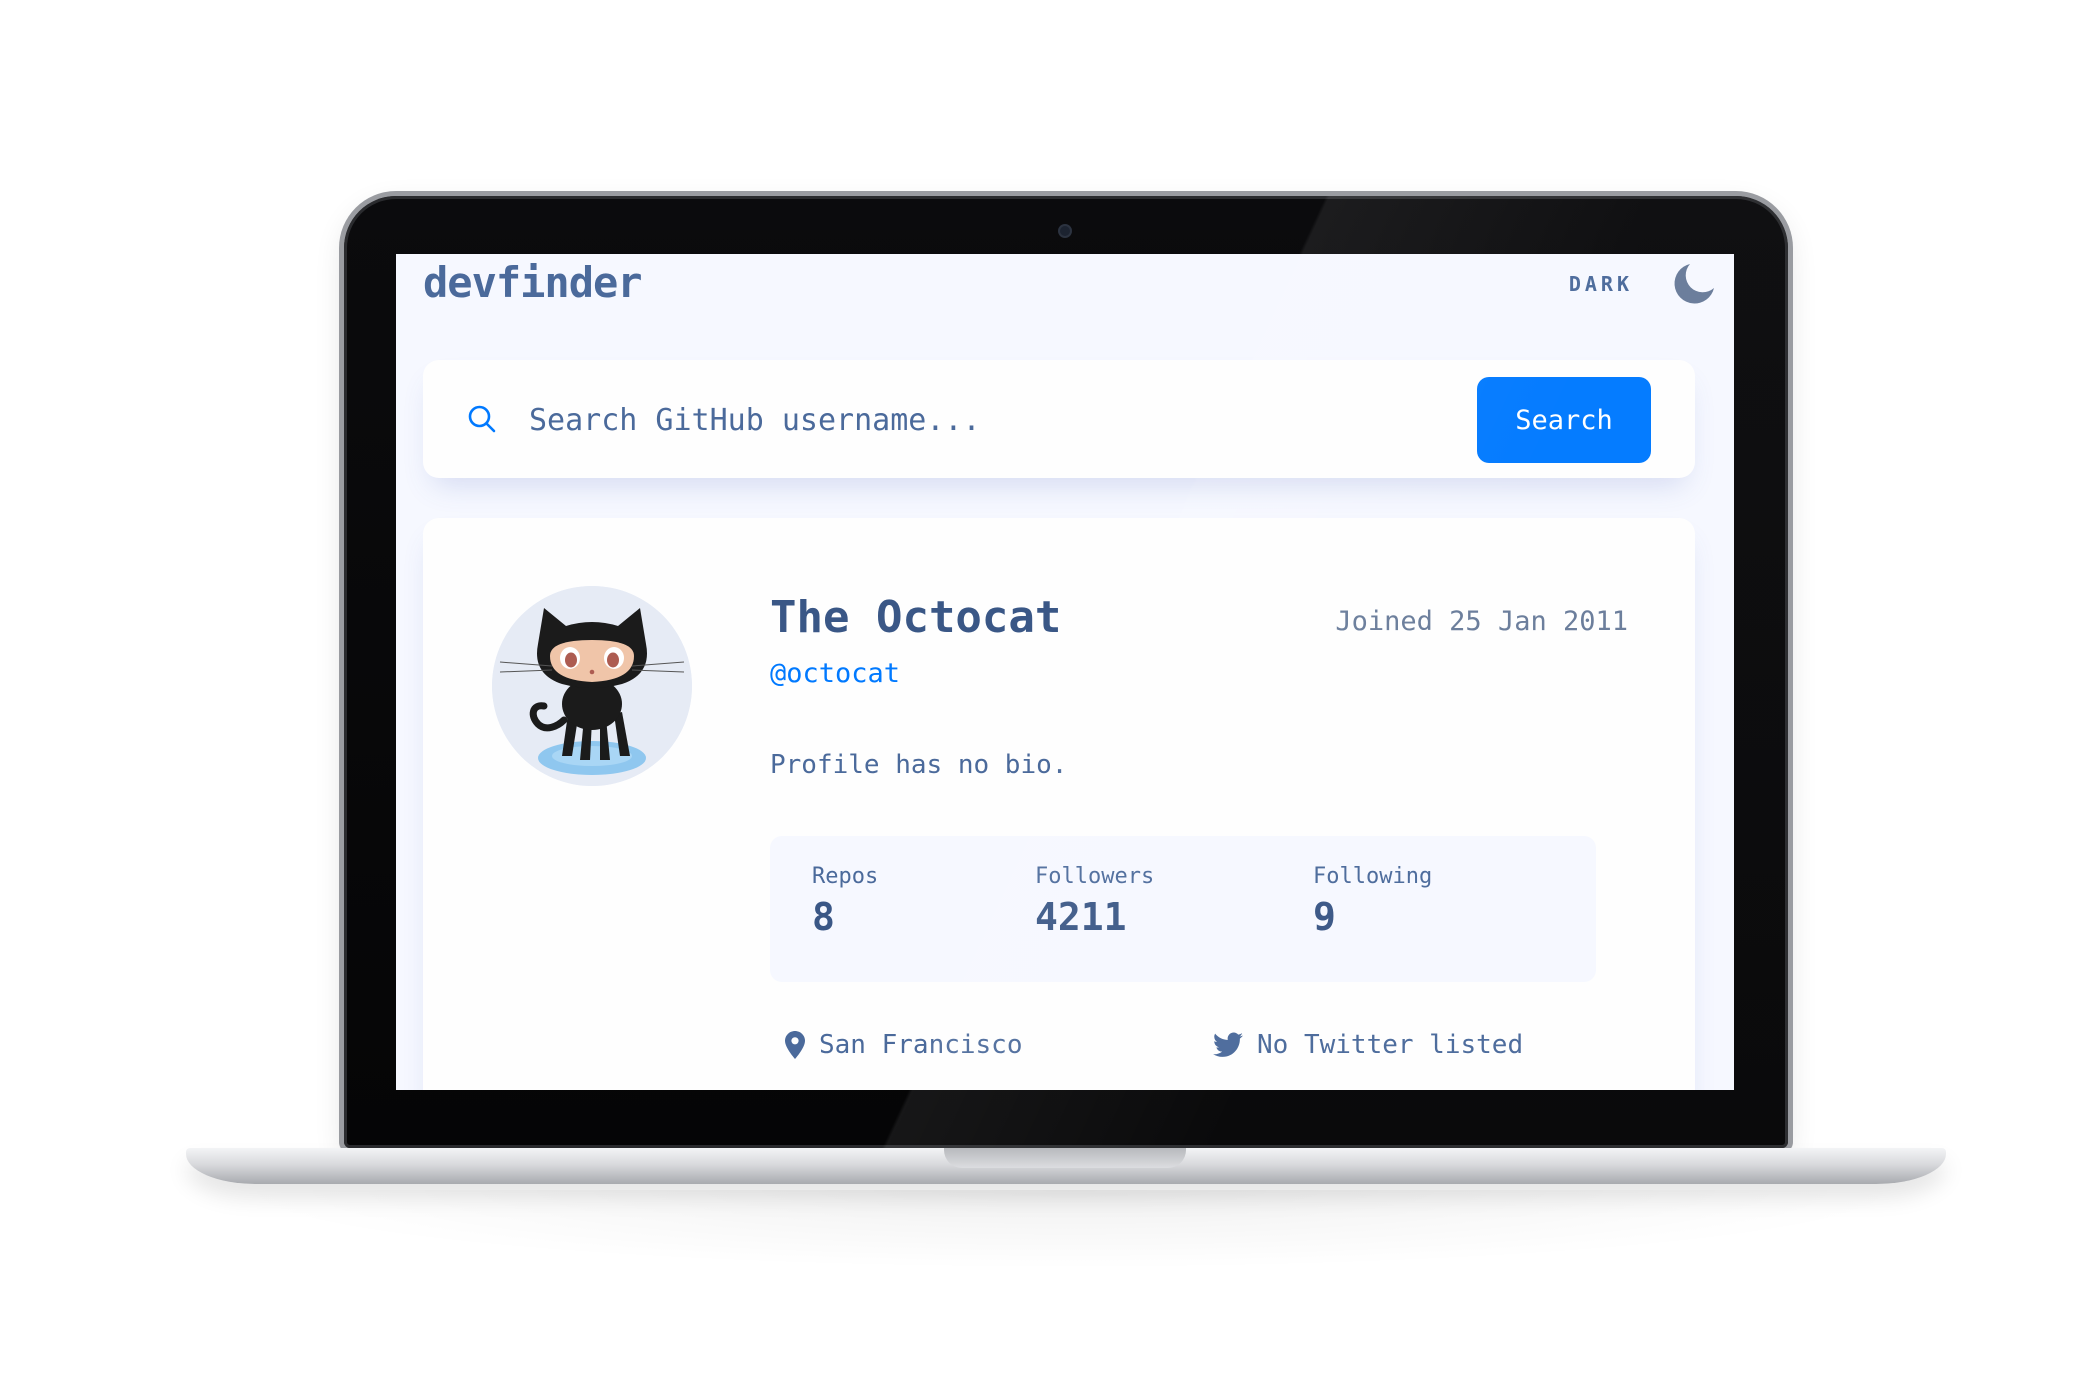 The image size is (2100, 1400). I want to click on location-pin-icon, so click(795, 1045).